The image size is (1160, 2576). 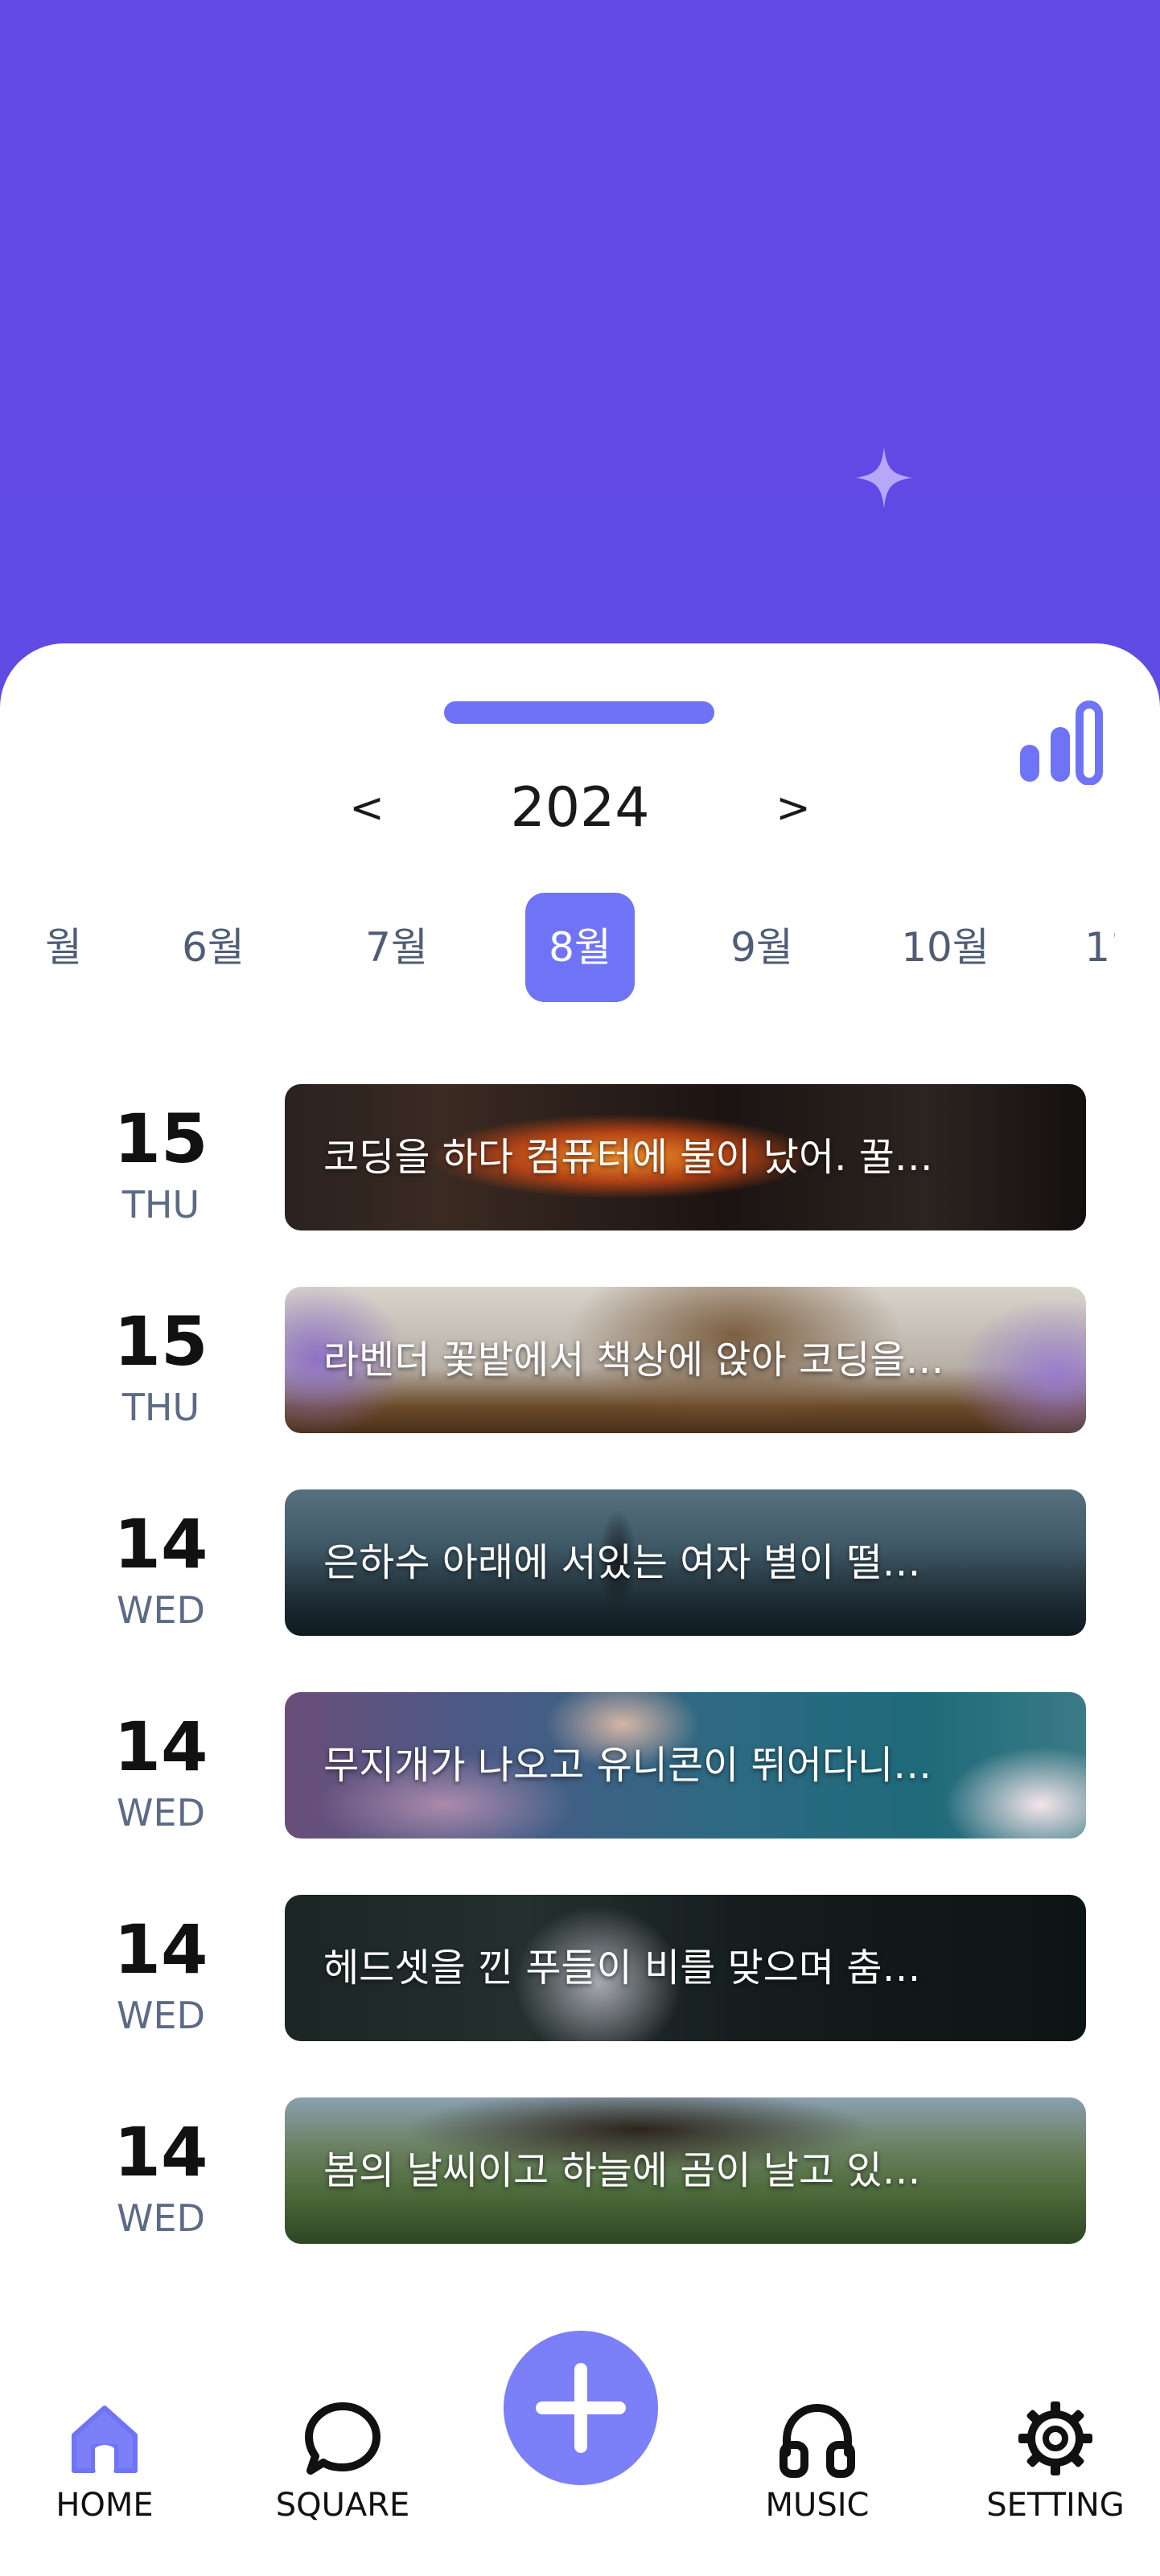 I want to click on nav-music: MUSIC, so click(x=817, y=2477).